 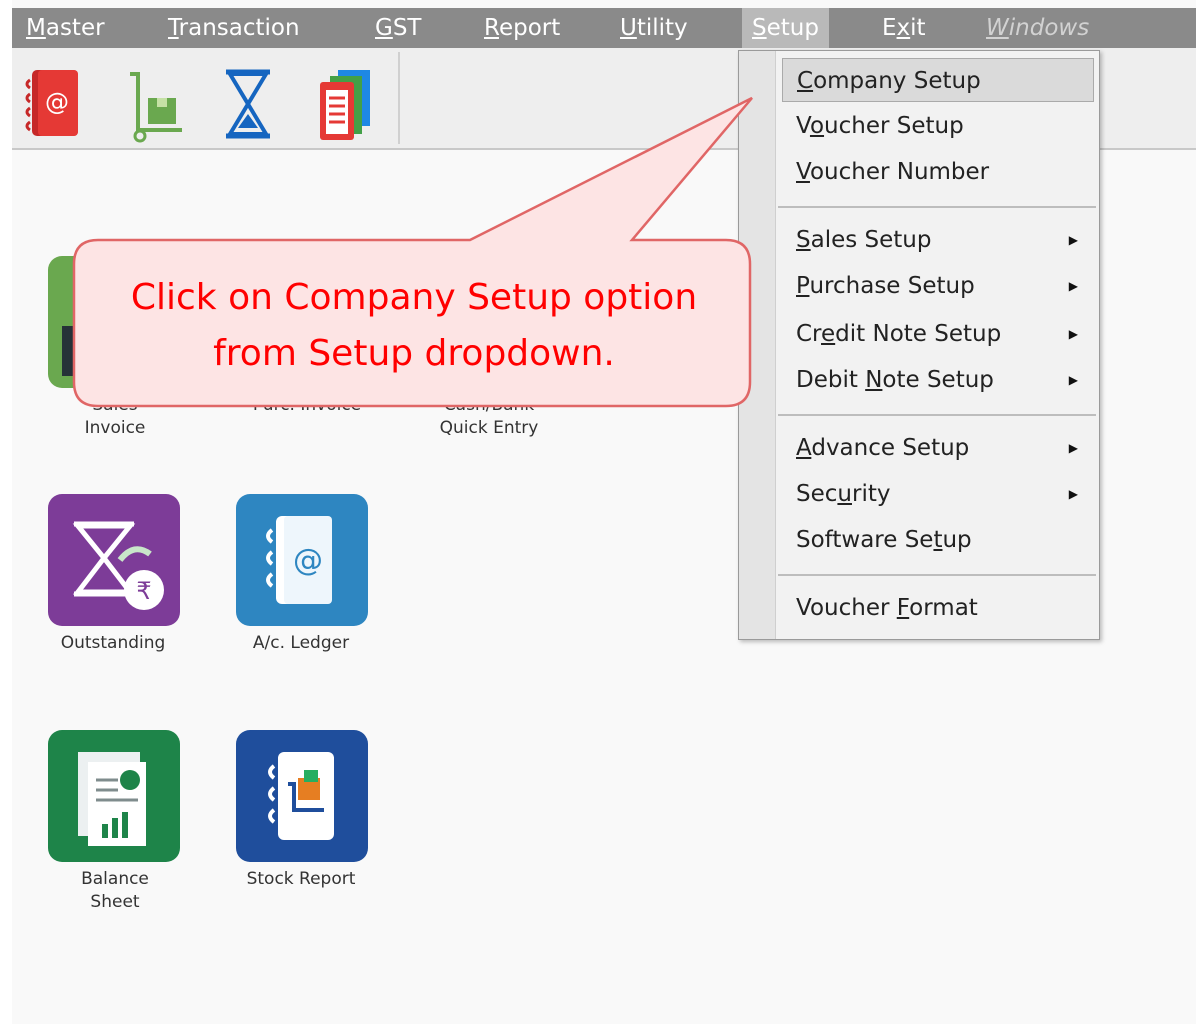 What do you see at coordinates (414, 353) in the screenshot?
I see `callout-line: from Setup dropdown.` at bounding box center [414, 353].